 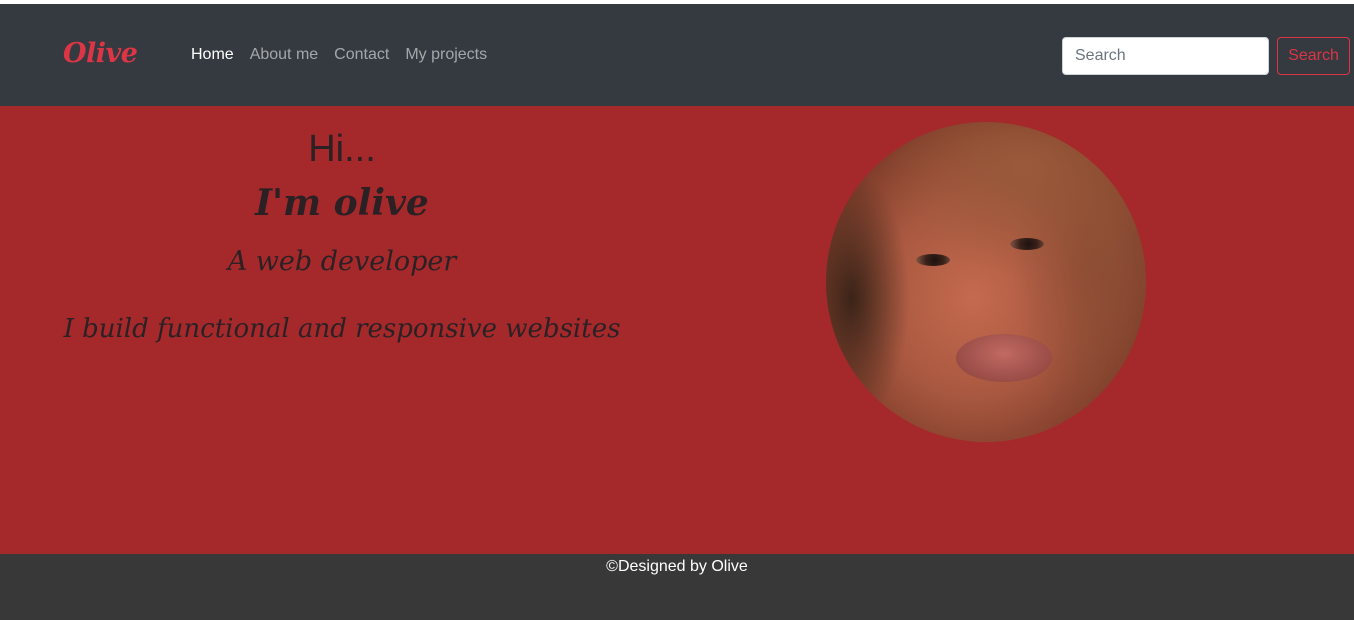 I want to click on footer-credit: ©Designed by Olive, so click(x=677, y=566).